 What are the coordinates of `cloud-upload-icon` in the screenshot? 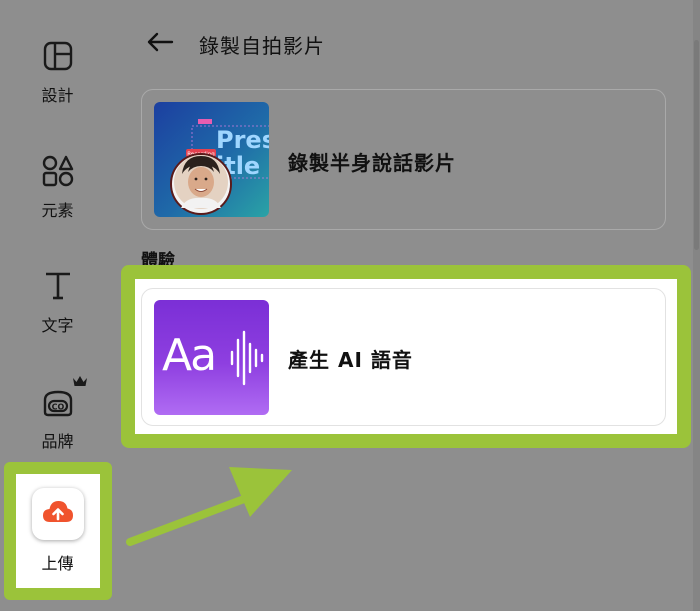 It's located at (58, 514).